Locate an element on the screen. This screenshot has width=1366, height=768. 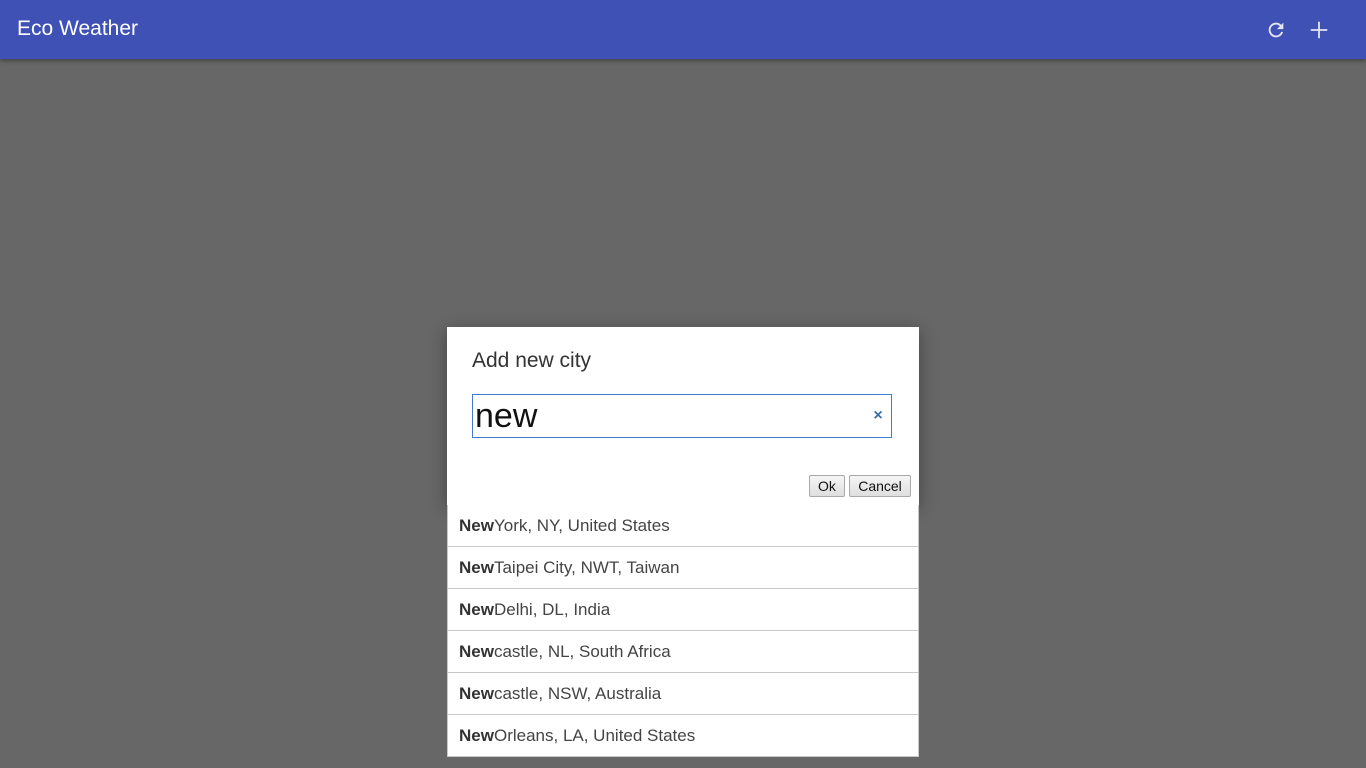
plus-icon is located at coordinates (1319, 30).